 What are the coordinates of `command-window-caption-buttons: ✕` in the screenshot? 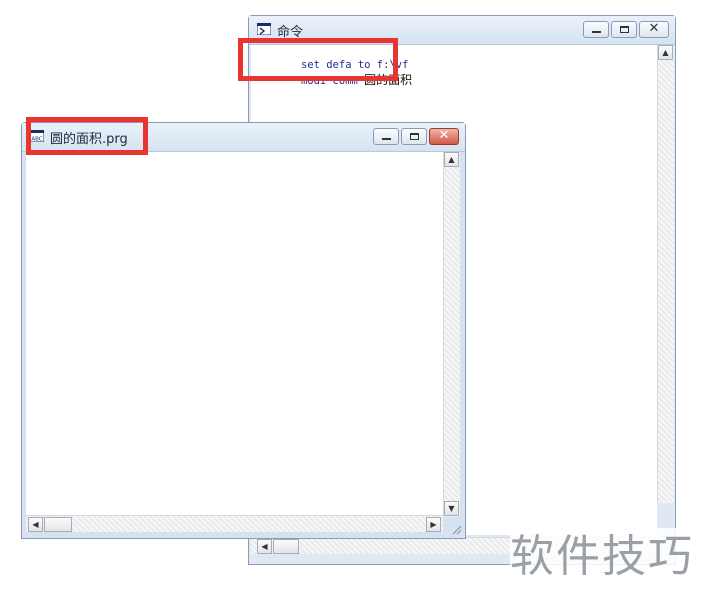 It's located at (625, 30).